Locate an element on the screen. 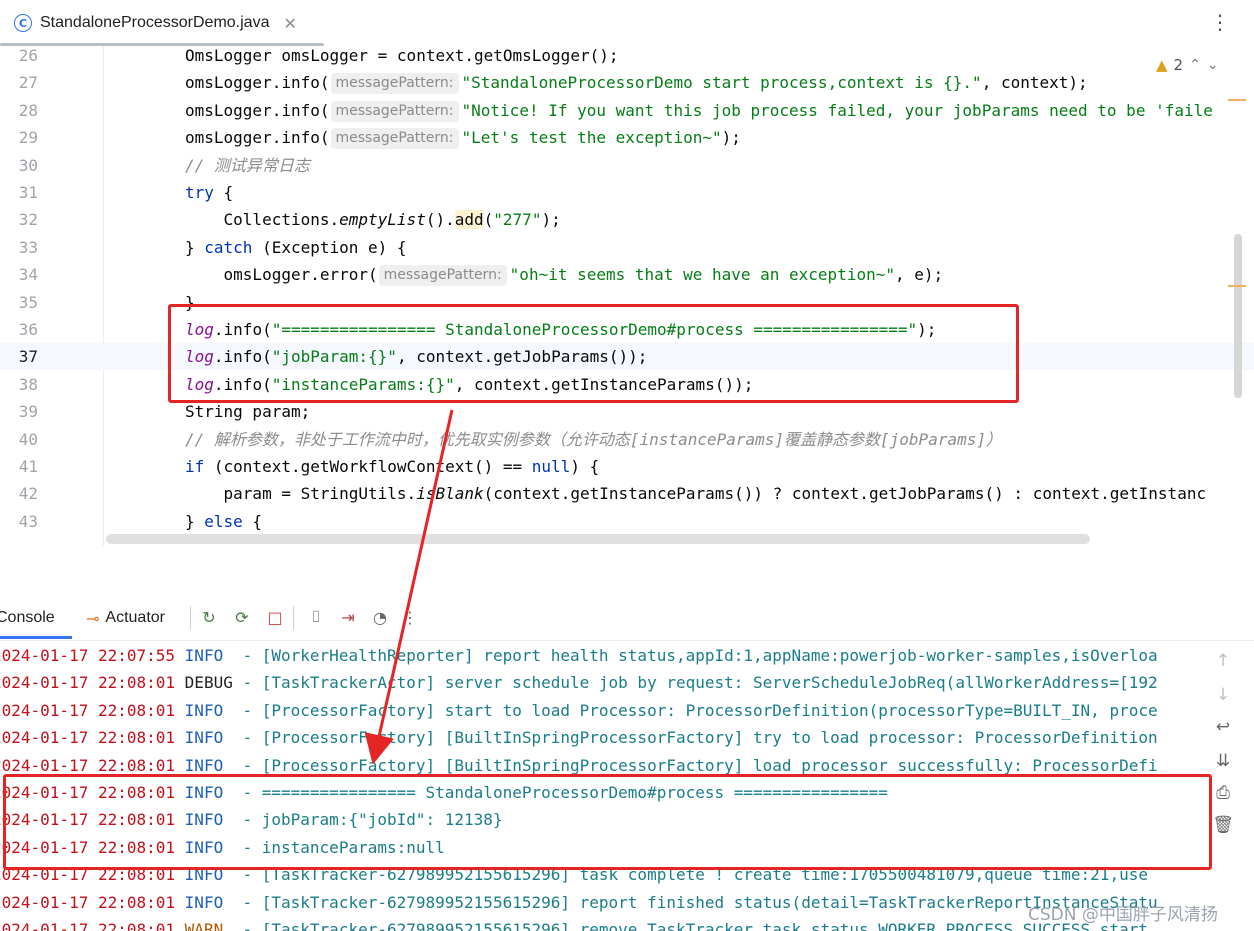 The width and height of the screenshot is (1254, 931). line-number: 36 is located at coordinates (19, 329).